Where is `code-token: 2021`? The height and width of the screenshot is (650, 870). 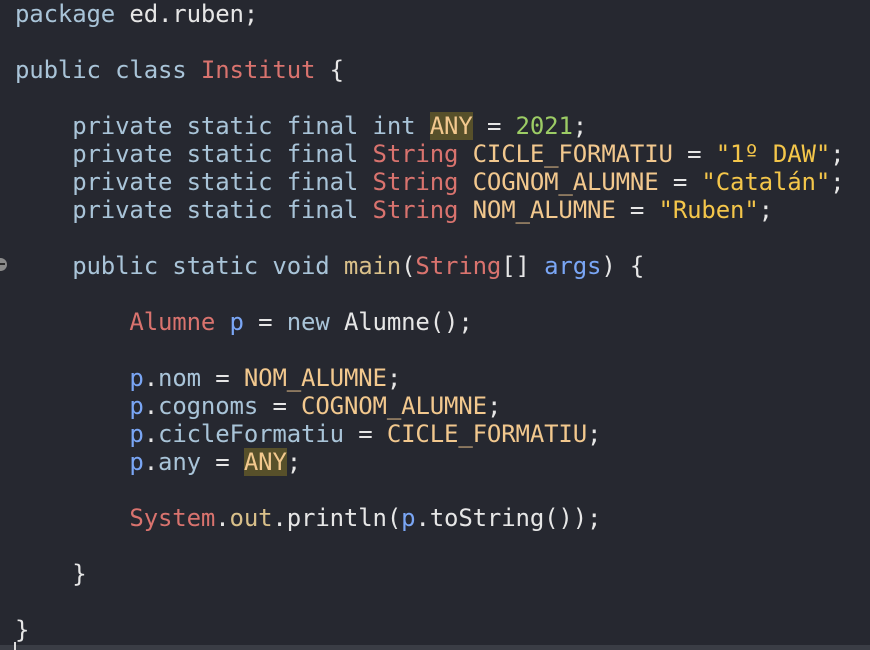 code-token: 2021 is located at coordinates (544, 126).